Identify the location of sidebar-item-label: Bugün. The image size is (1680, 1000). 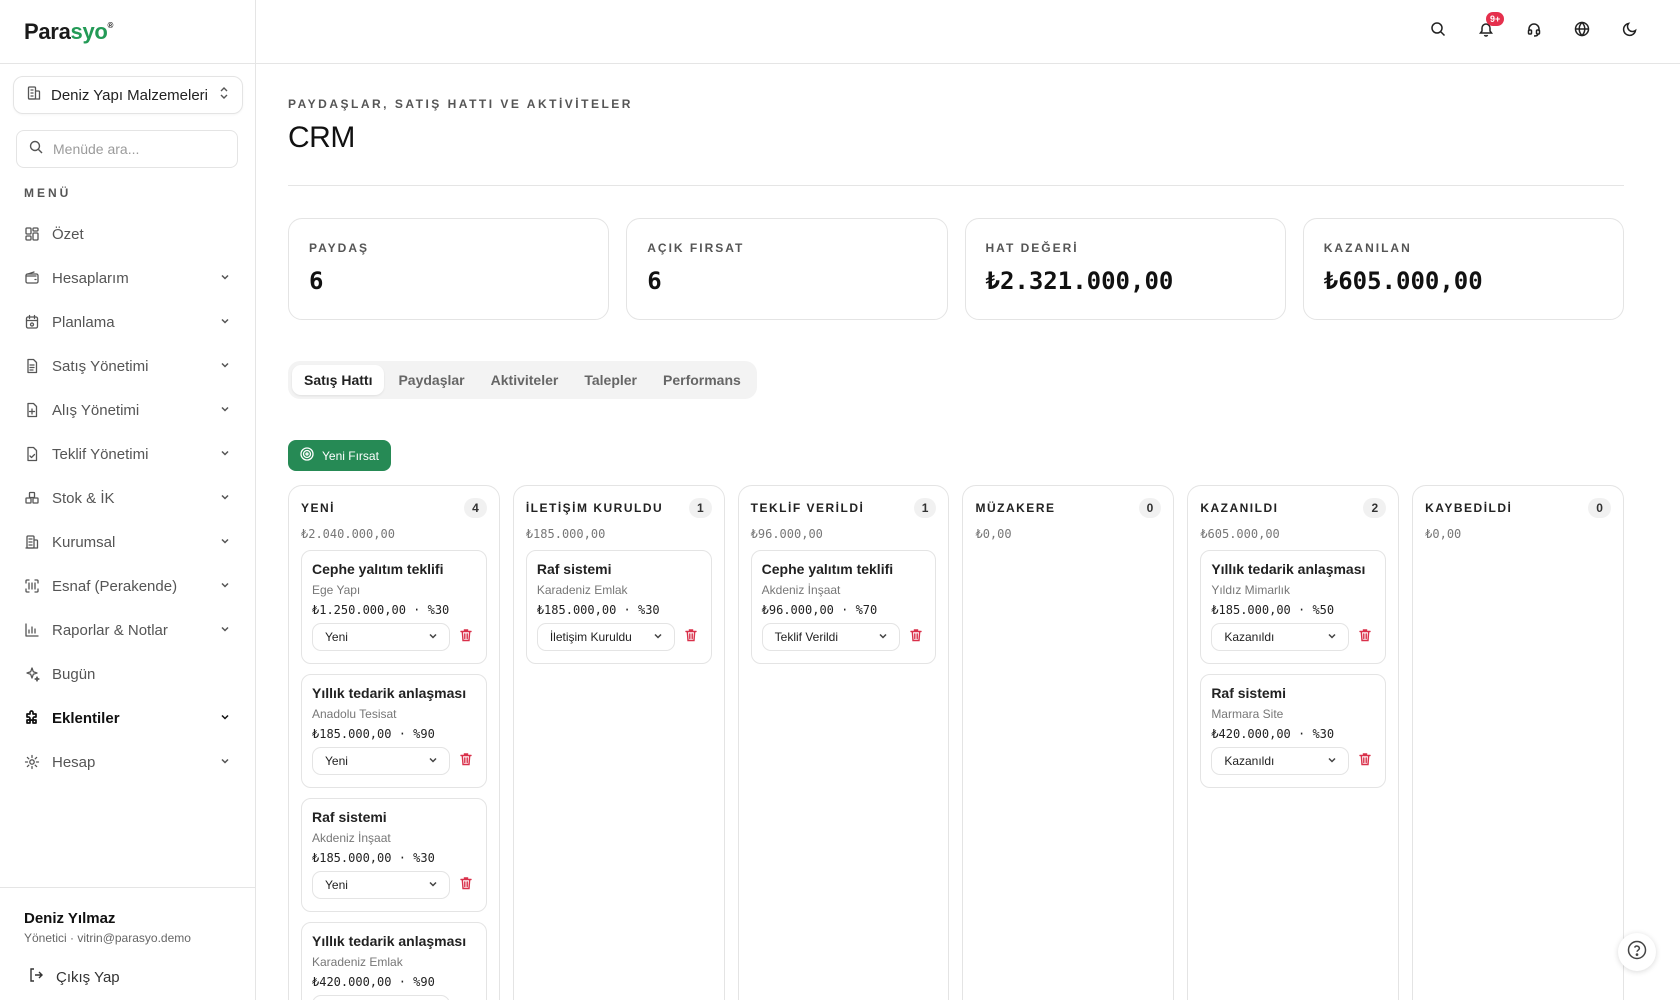
(74, 674).